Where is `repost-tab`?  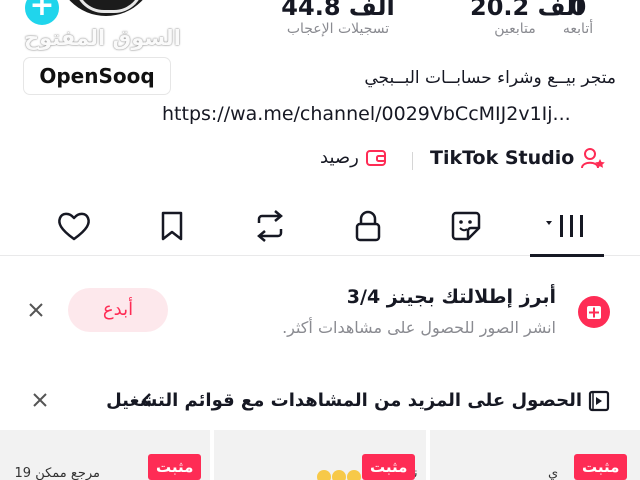 repost-tab is located at coordinates (270, 226).